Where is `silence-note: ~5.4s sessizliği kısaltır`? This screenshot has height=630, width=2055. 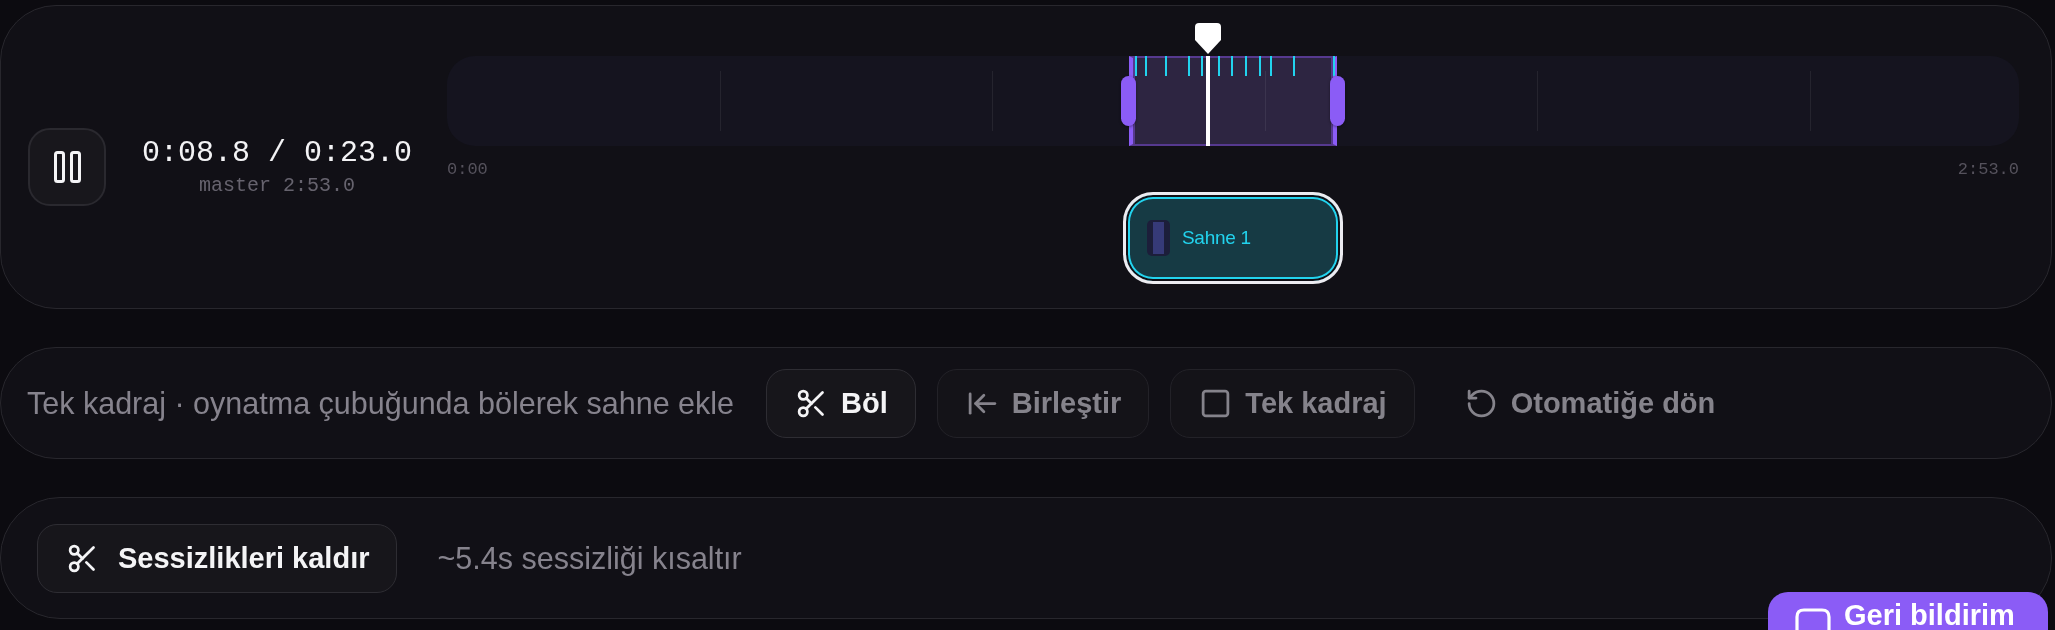
silence-note: ~5.4s sessizliği kısaltır is located at coordinates (589, 558).